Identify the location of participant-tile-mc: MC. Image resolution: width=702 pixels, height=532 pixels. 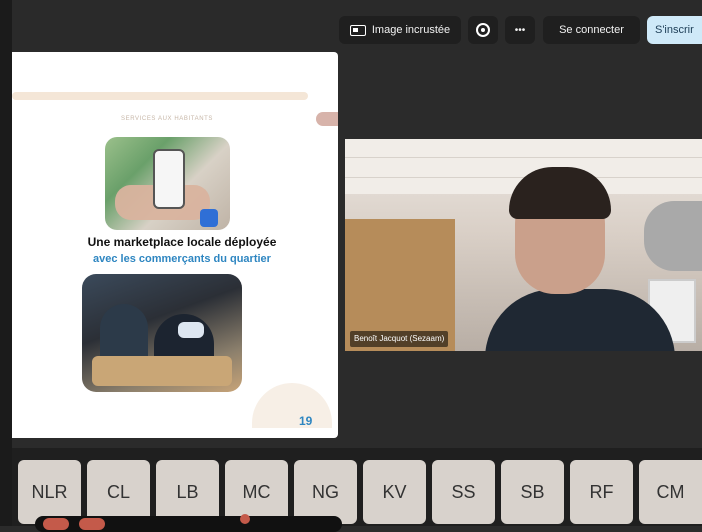
(256, 492).